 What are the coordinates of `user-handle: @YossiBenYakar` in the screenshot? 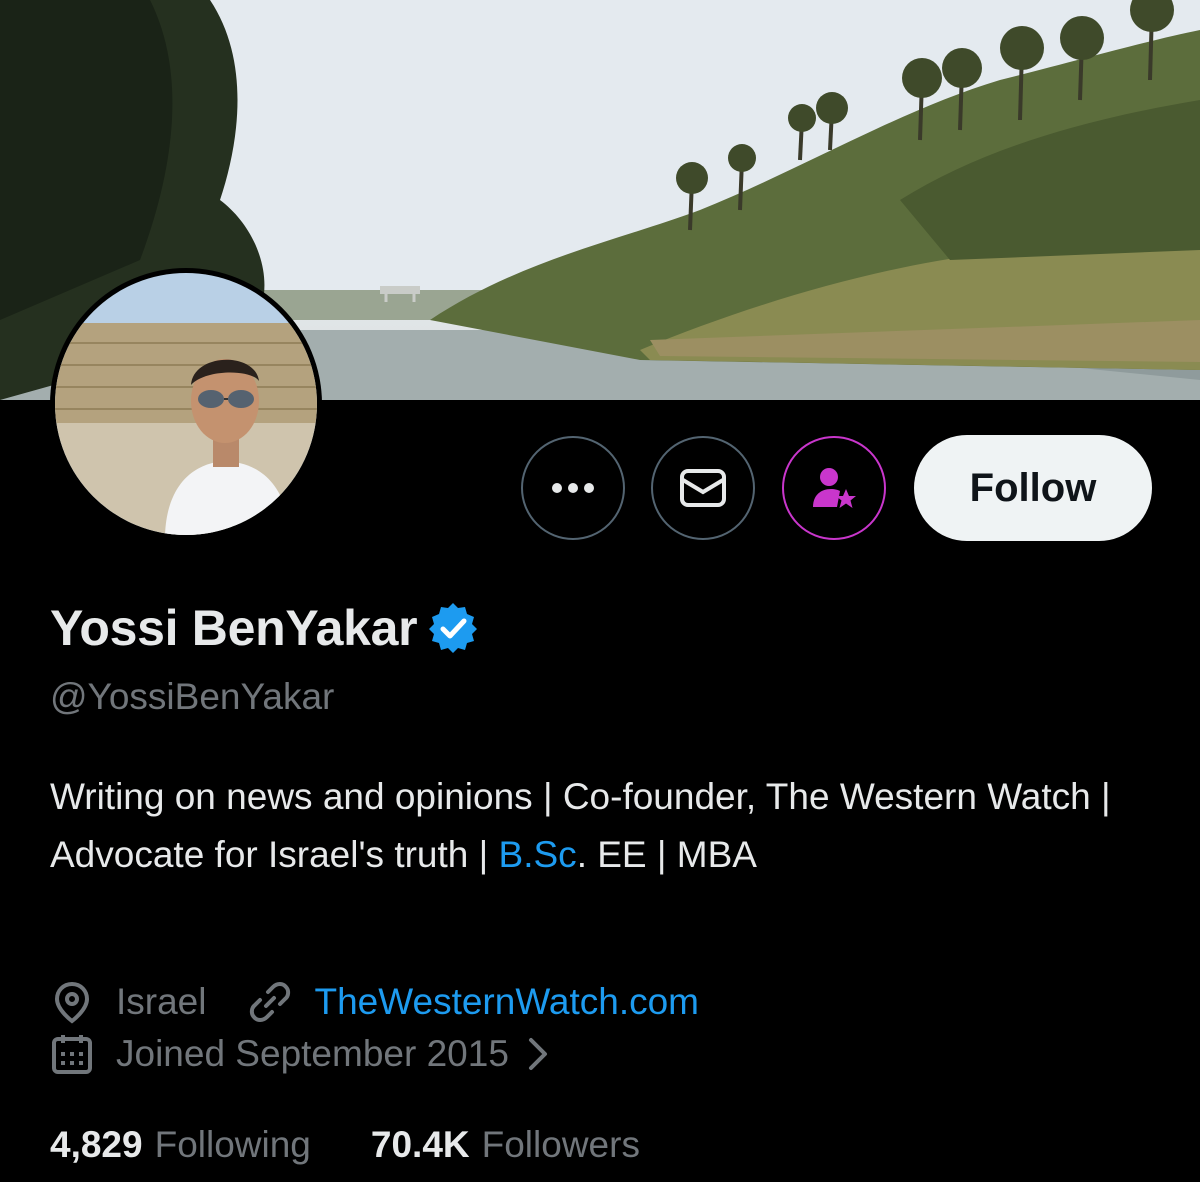 It's located at (192, 696).